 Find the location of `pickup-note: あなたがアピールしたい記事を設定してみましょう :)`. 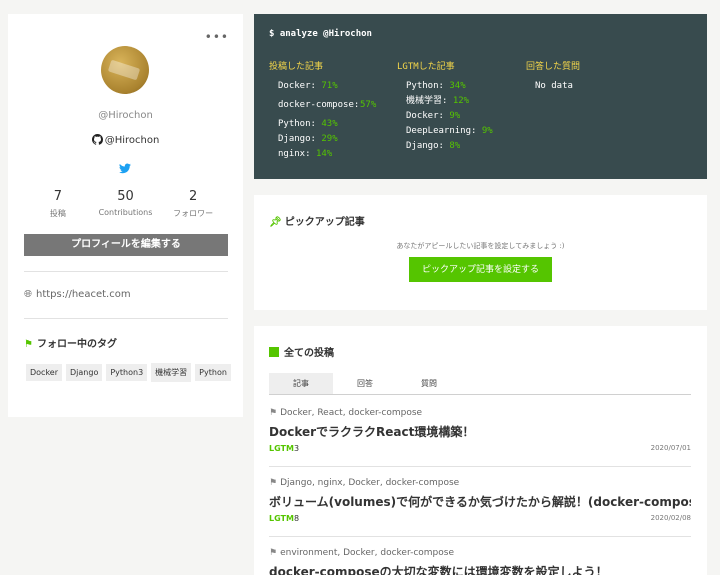

pickup-note: あなたがアピールしたい記事を設定してみましょう :) is located at coordinates (480, 246).